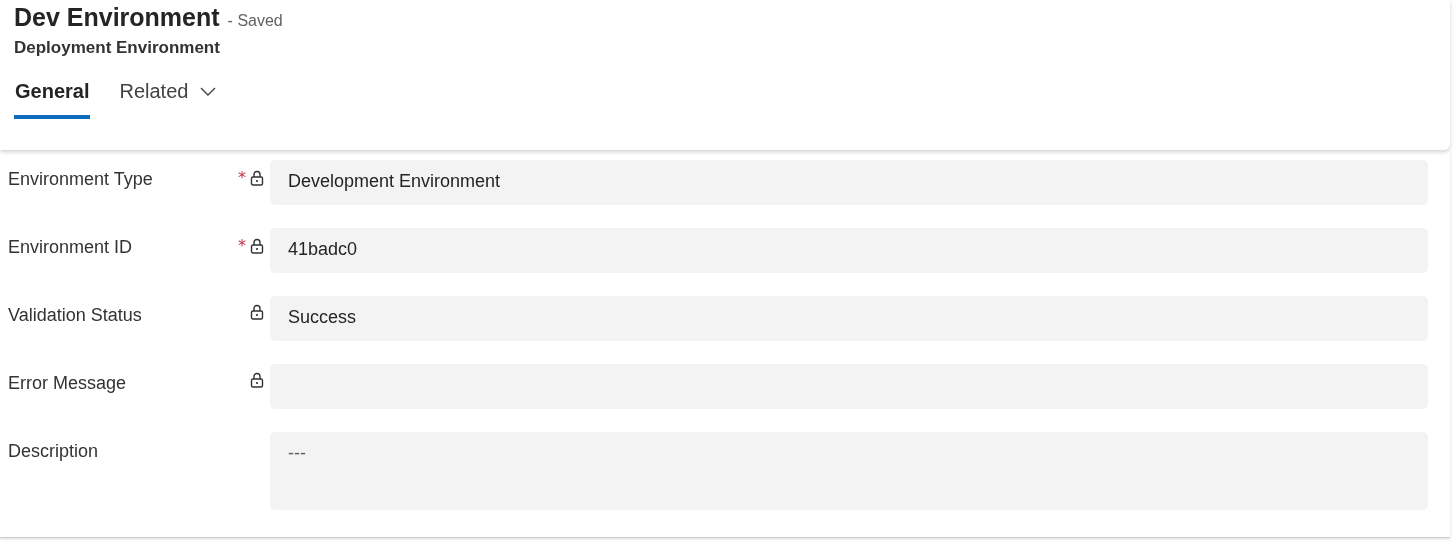 This screenshot has height=549, width=1456. Describe the element at coordinates (71, 247) in the screenshot. I see `field-label: Environment ID` at that location.